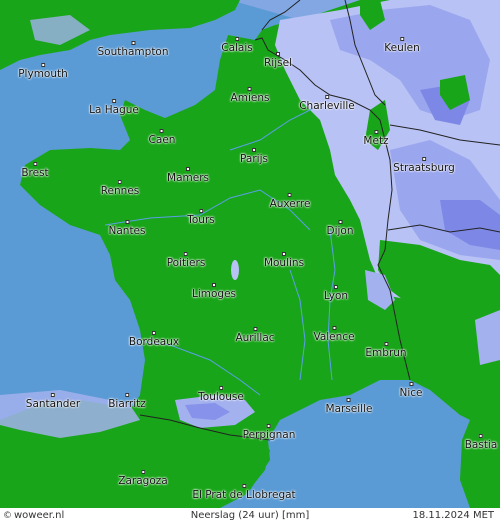  I want to click on city-label: Caen, so click(162, 140).